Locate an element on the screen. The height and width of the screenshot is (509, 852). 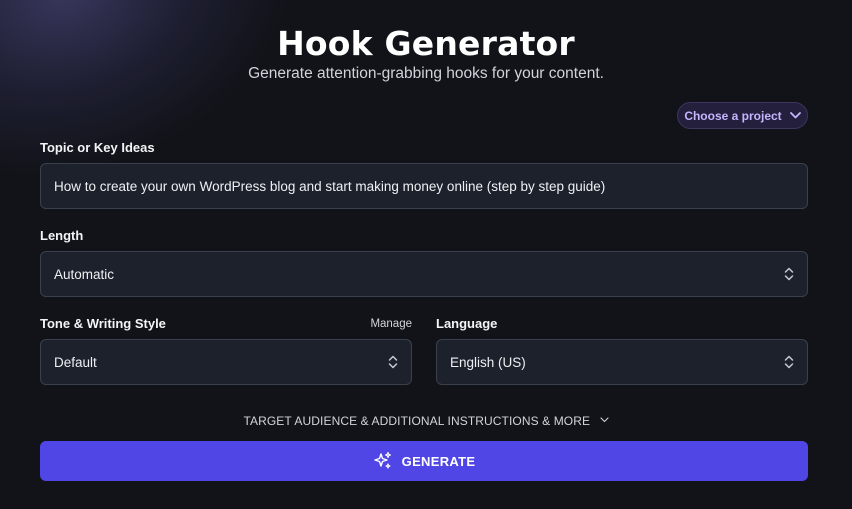
language-select: English (US) is located at coordinates (622, 362).